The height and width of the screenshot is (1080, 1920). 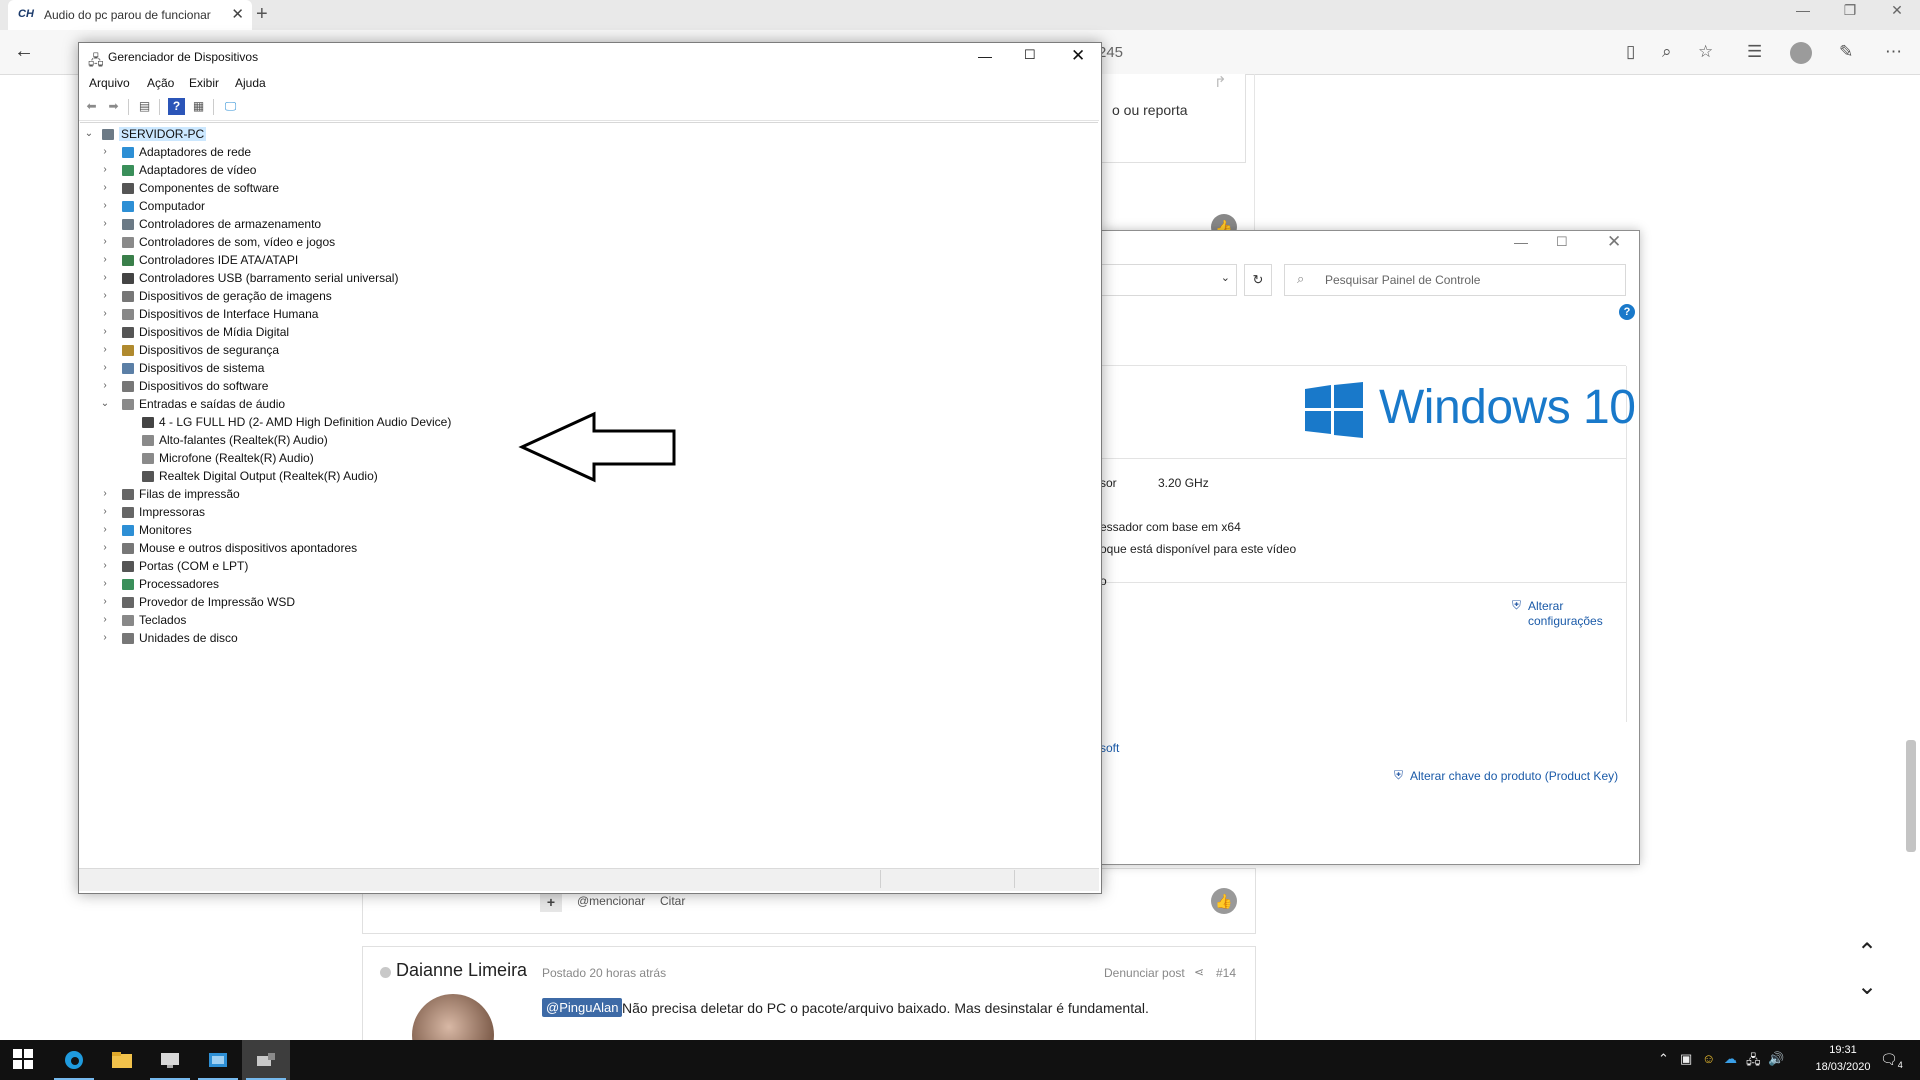 What do you see at coordinates (23, 1059) in the screenshot?
I see `start-icon` at bounding box center [23, 1059].